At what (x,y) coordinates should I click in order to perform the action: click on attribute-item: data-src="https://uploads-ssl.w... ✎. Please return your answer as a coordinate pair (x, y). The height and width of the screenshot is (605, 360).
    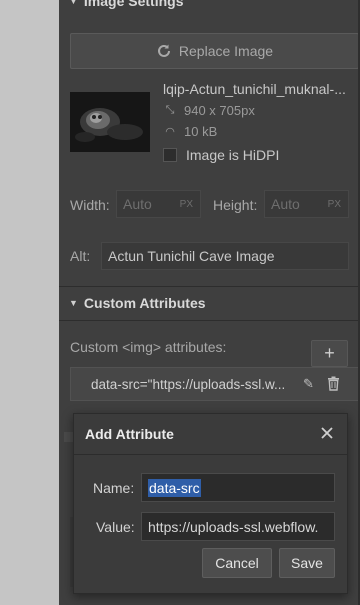
    Looking at the image, I should click on (214, 384).